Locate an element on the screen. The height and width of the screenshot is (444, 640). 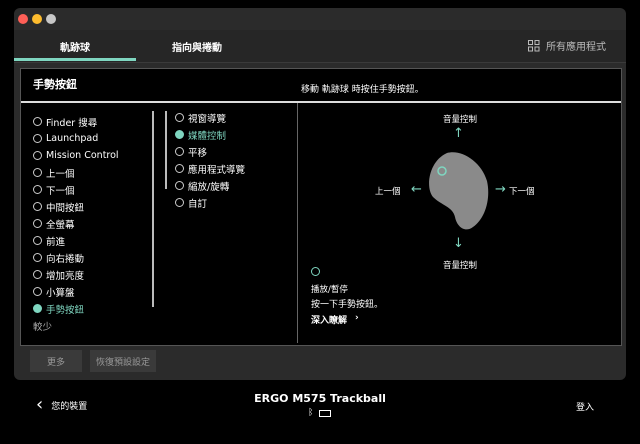
list-item: 中間按鈕 is located at coordinates (76, 206).